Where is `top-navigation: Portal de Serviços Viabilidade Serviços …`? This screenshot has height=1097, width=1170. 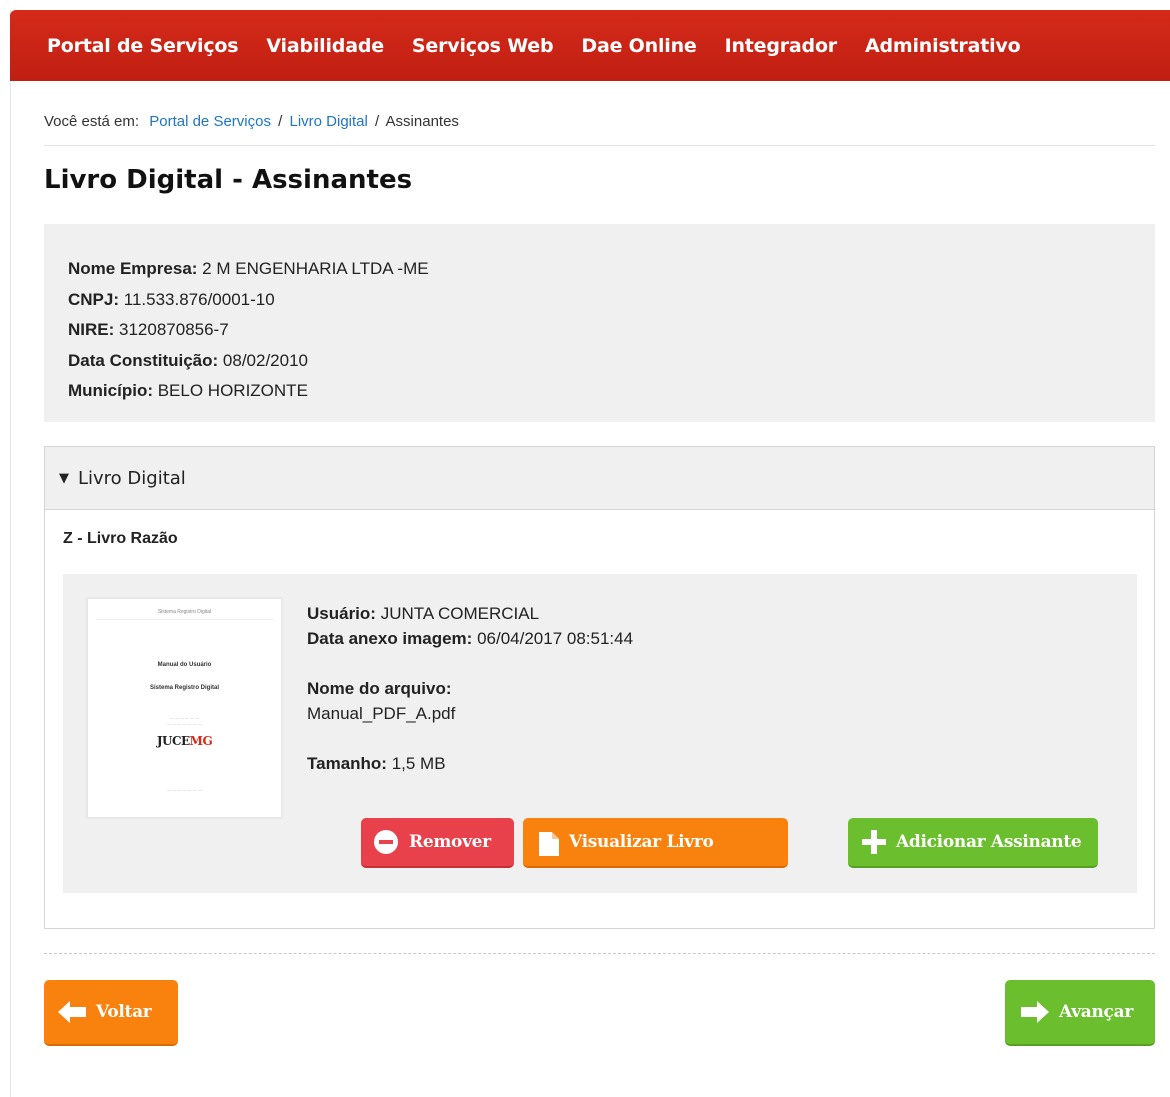 top-navigation: Portal de Serviços Viabilidade Serviços … is located at coordinates (590, 45).